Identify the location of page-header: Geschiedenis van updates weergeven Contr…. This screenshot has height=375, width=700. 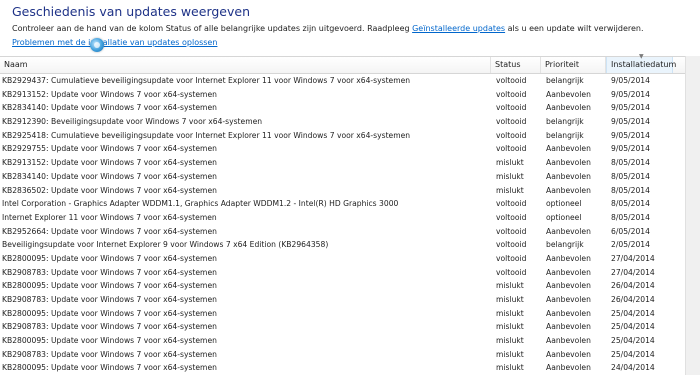
(350, 27).